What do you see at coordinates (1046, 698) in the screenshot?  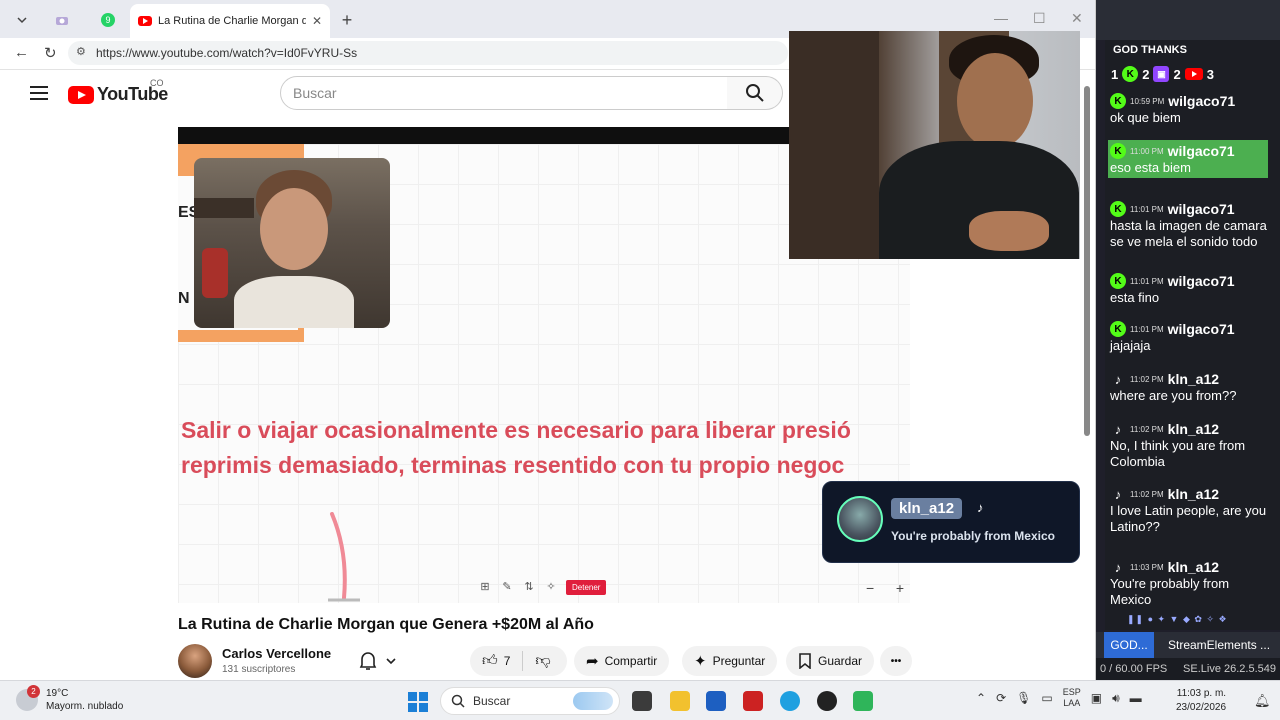 I see `display-icon: ▭` at bounding box center [1046, 698].